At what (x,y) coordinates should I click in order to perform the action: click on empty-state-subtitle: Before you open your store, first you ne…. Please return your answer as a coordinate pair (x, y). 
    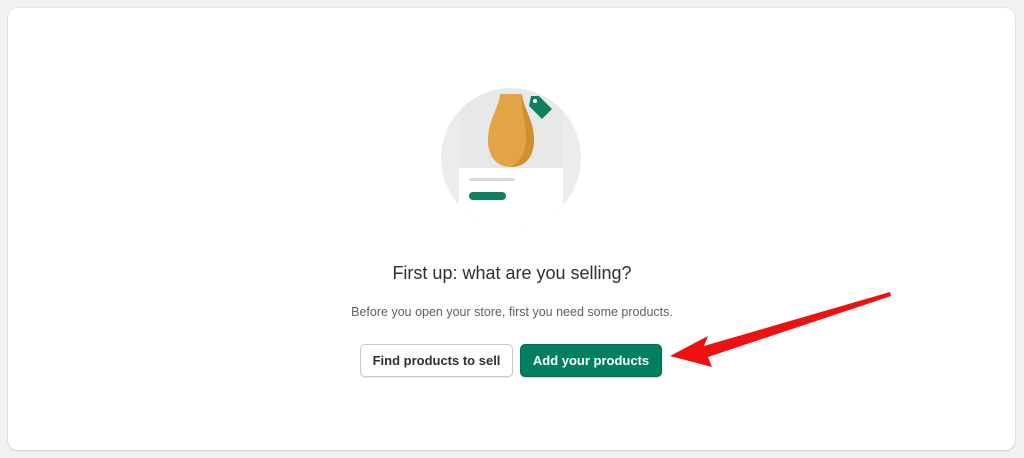
    Looking at the image, I should click on (512, 312).